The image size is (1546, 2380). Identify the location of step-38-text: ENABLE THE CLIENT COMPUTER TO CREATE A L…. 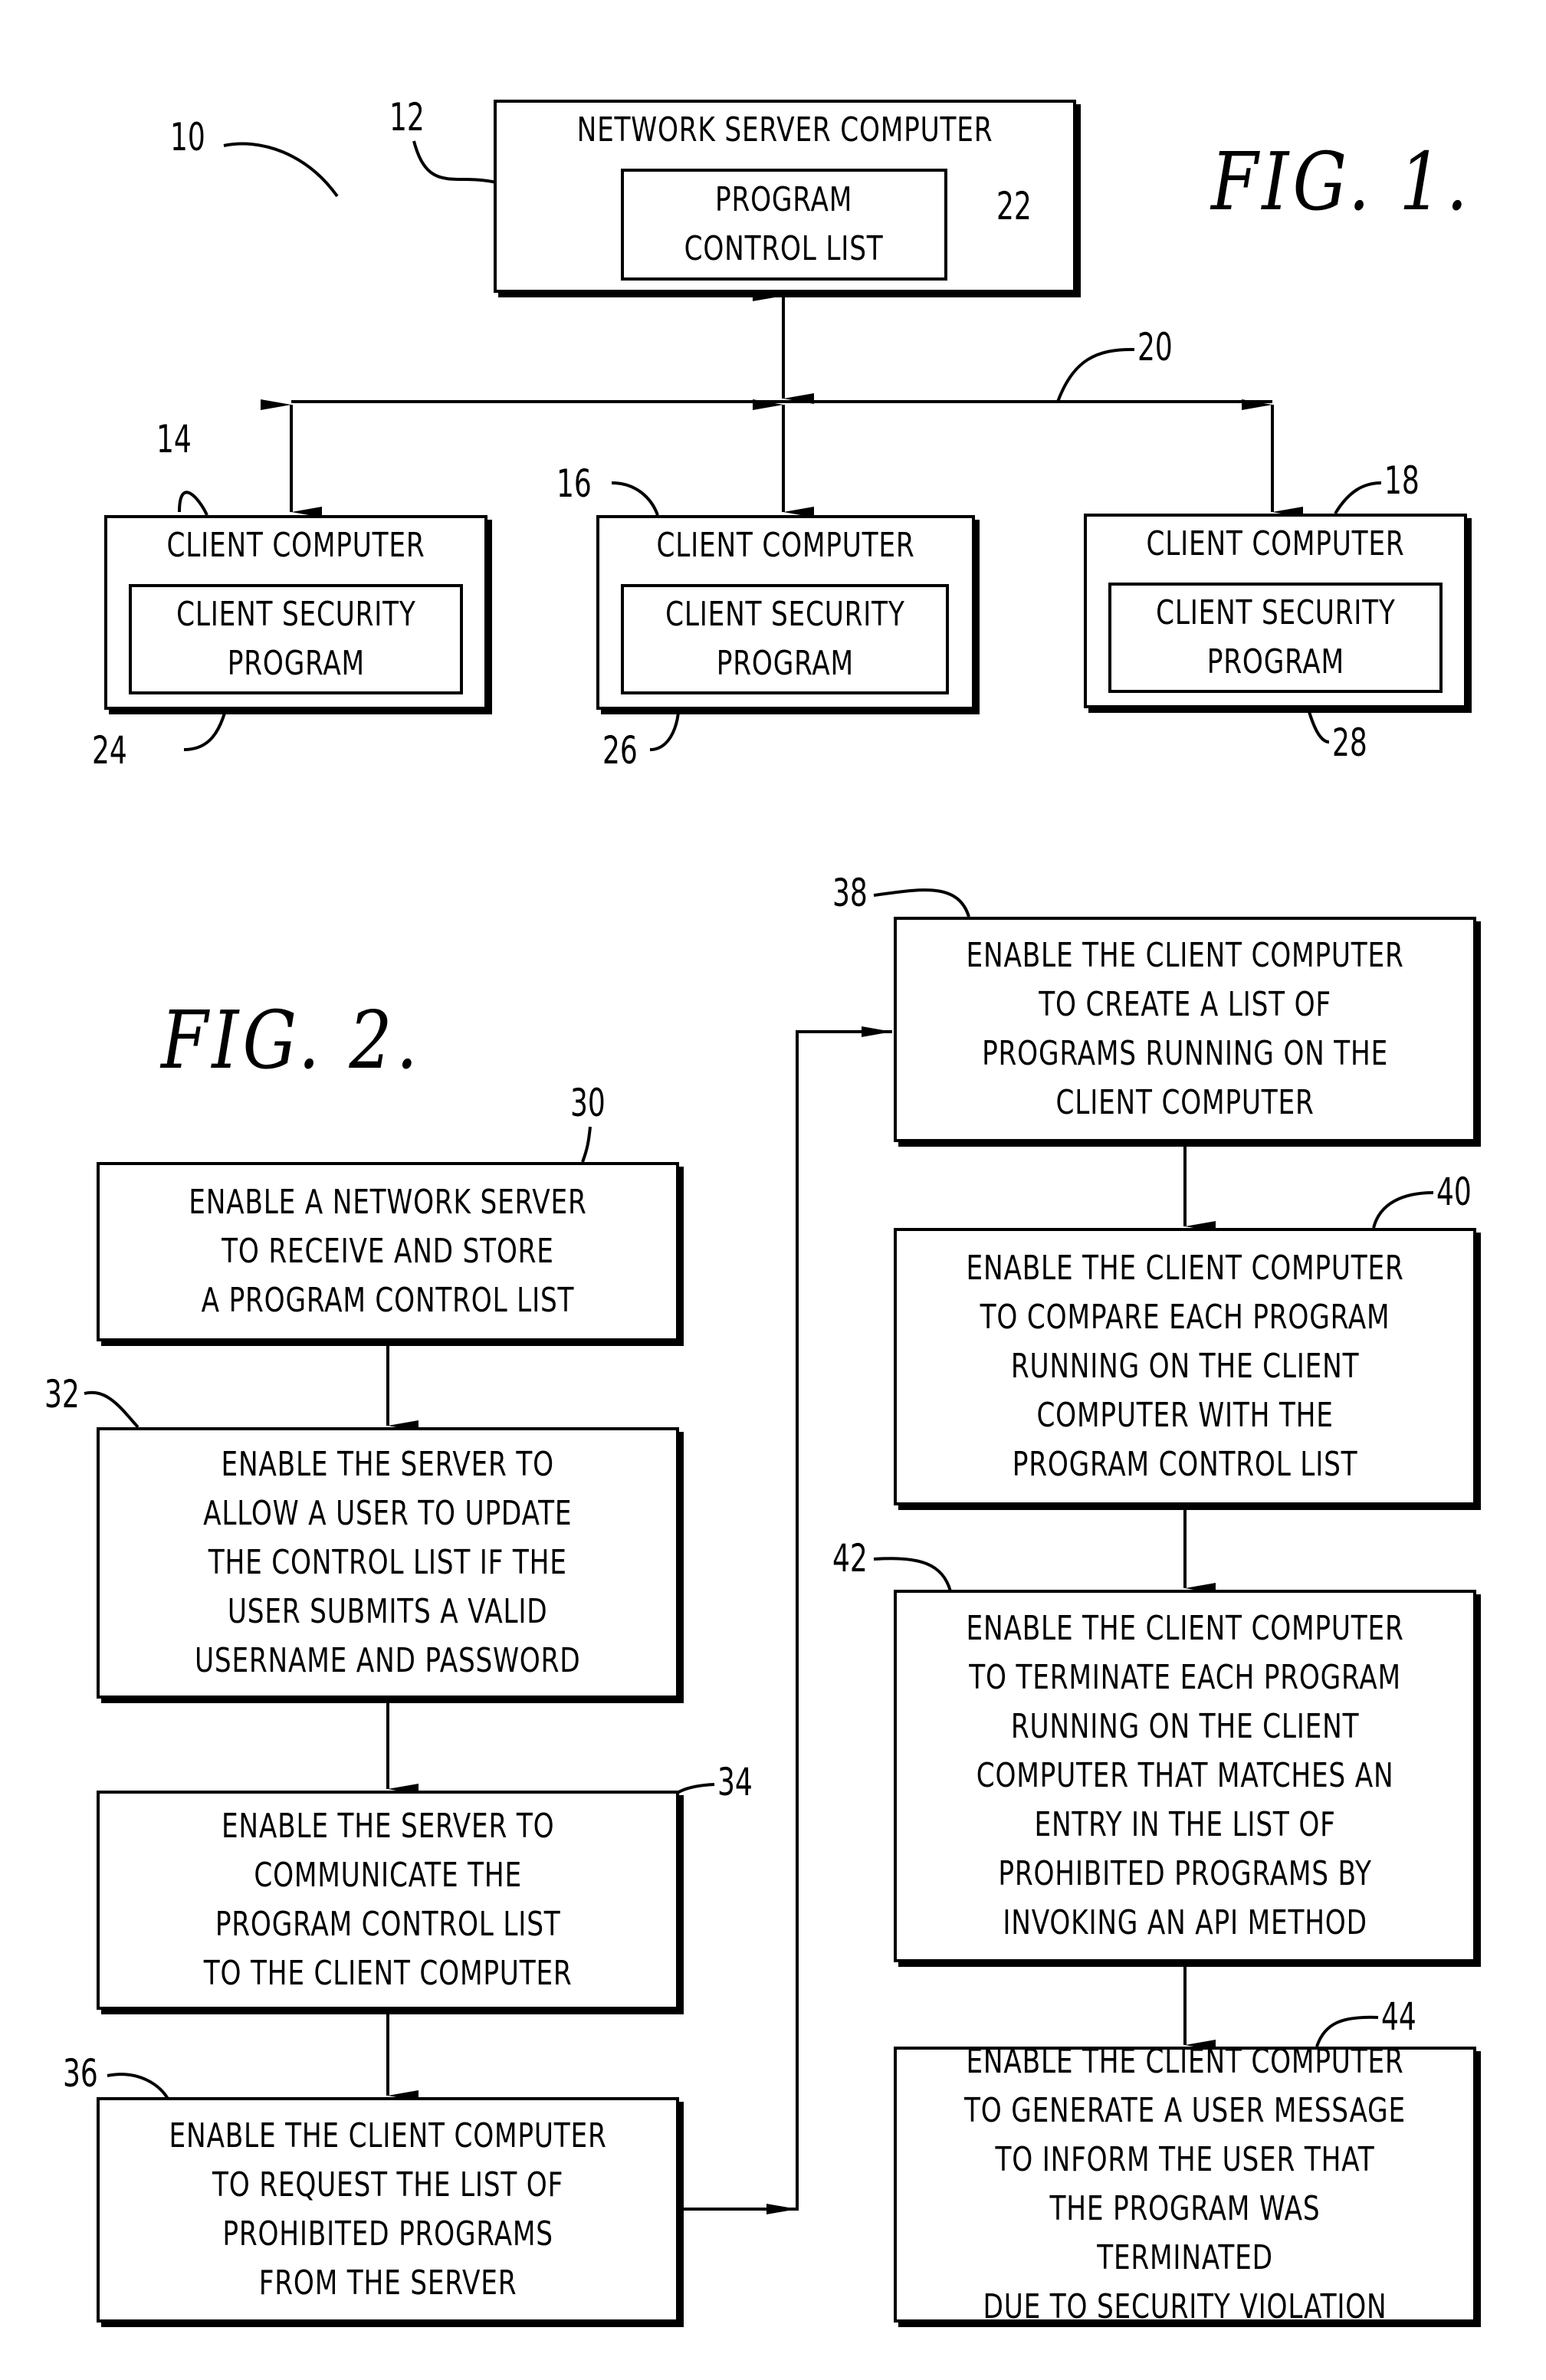
(1185, 1029).